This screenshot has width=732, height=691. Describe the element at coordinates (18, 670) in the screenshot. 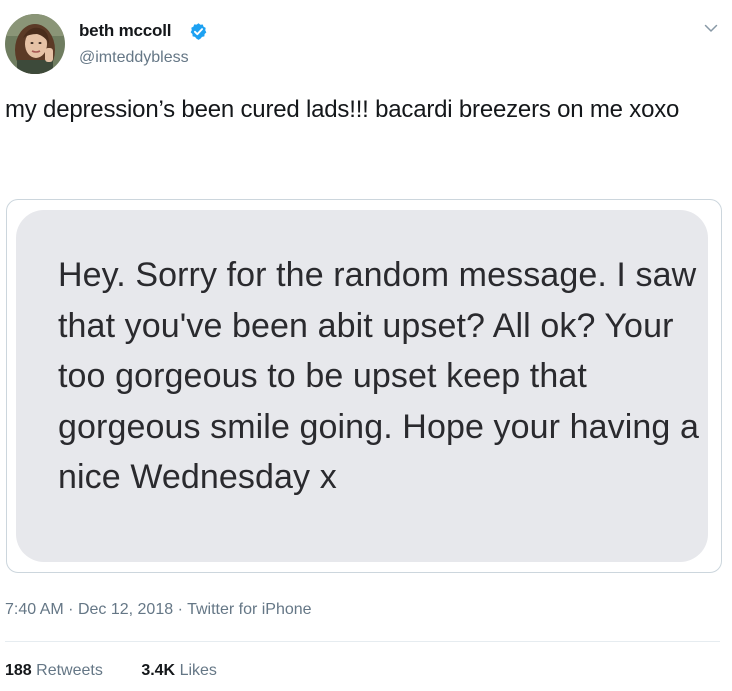

I see `retweets-count: 188` at that location.